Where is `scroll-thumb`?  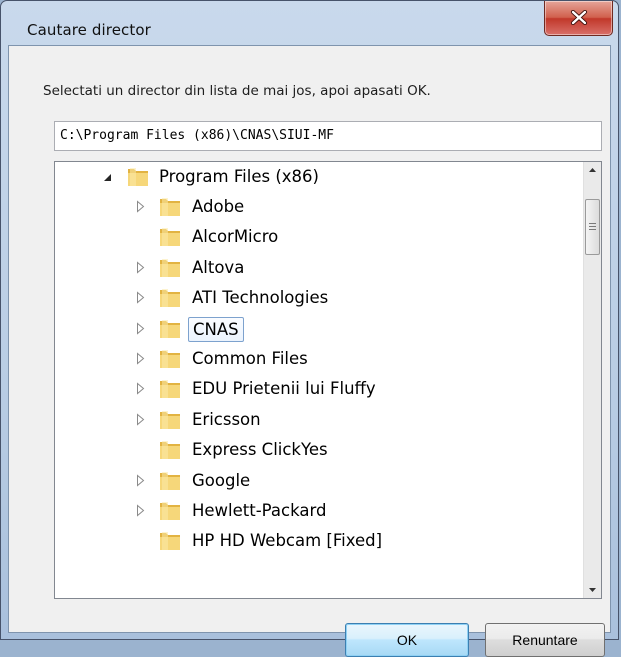
scroll-thumb is located at coordinates (592, 227).